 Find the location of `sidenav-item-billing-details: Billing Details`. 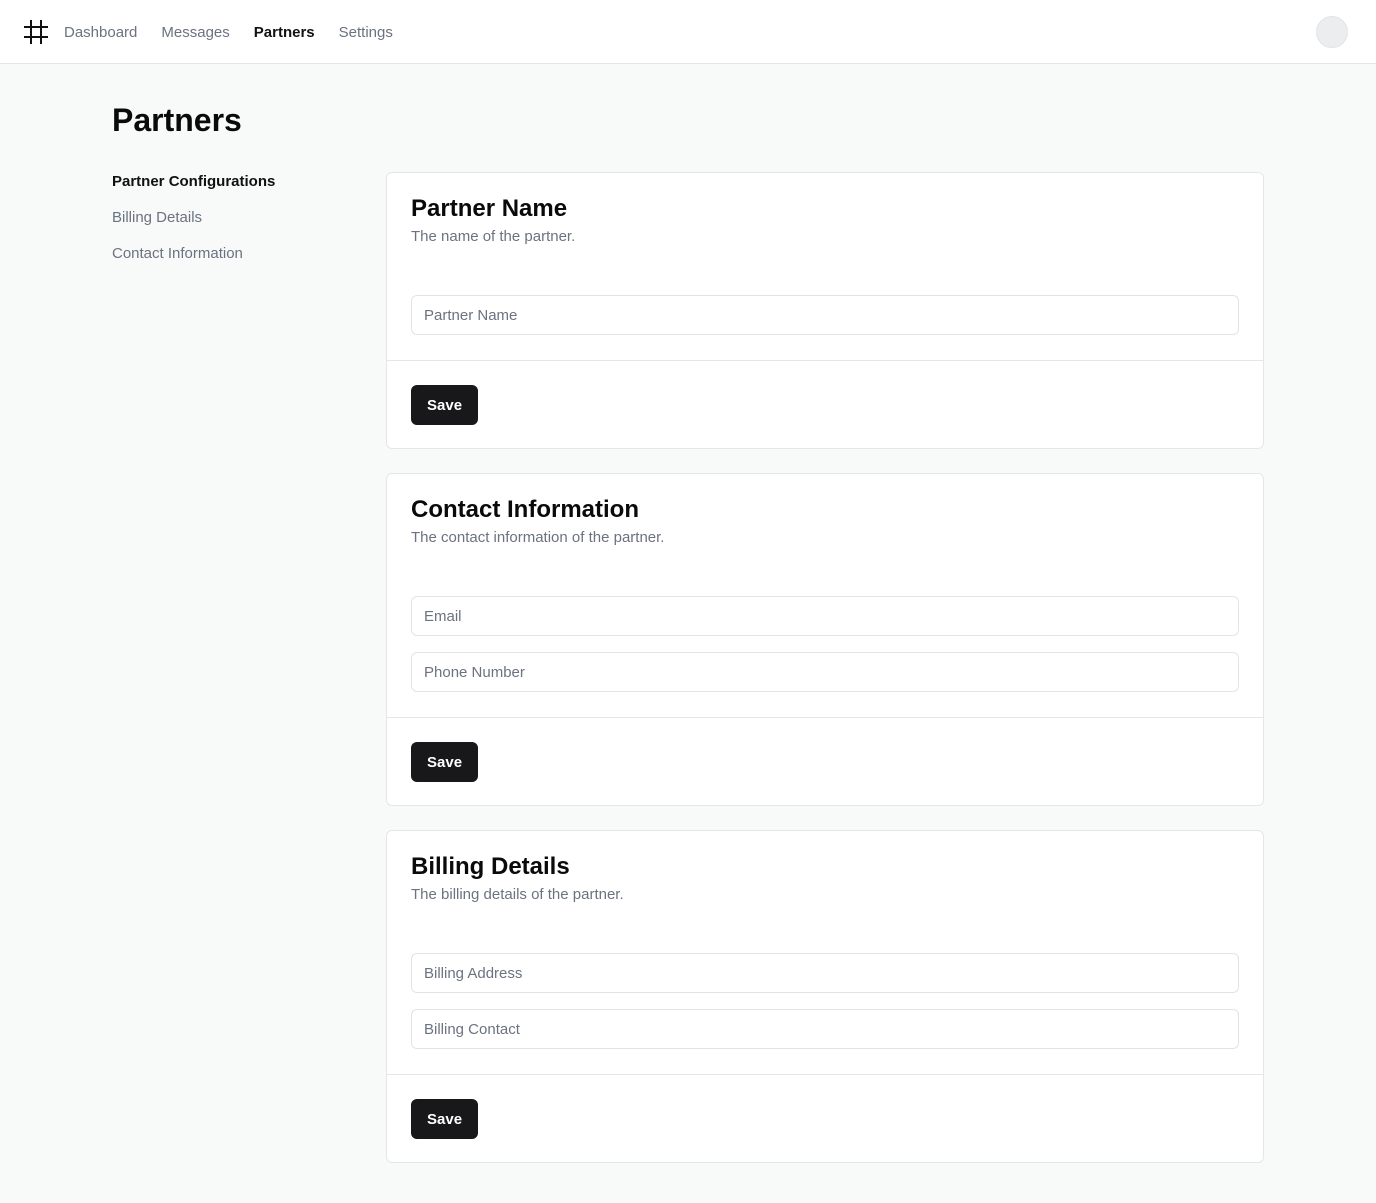

sidenav-item-billing-details: Billing Details is located at coordinates (193, 226).